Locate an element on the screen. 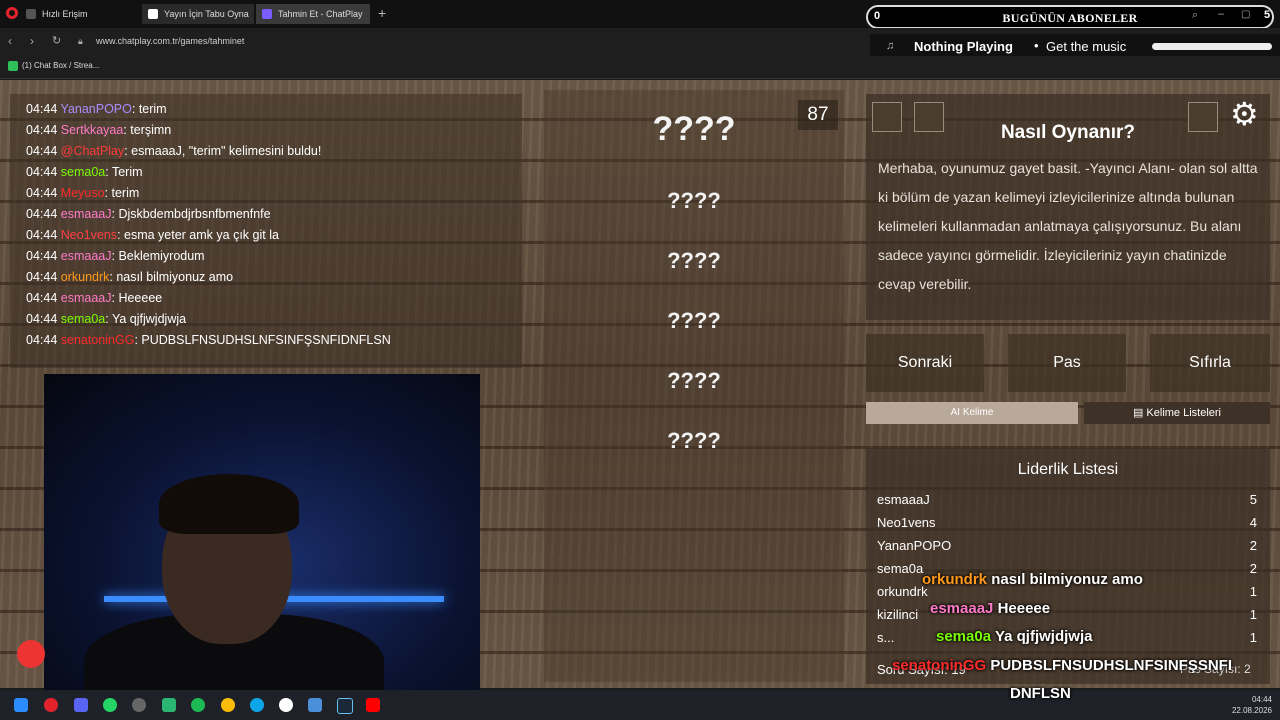 Image resolution: width=1280 pixels, height=720 pixels. get-music-link: Get the music is located at coordinates (1086, 46).